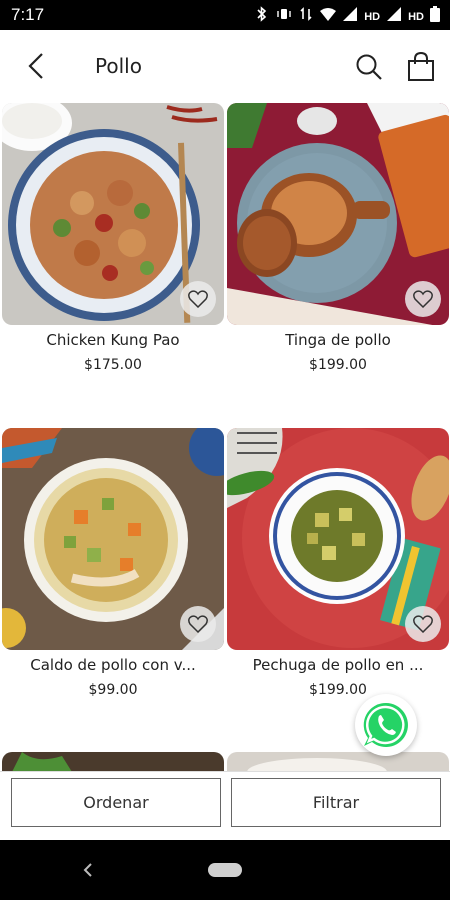 The width and height of the screenshot is (450, 900). I want to click on status-icons: HD HD, so click(347, 16).